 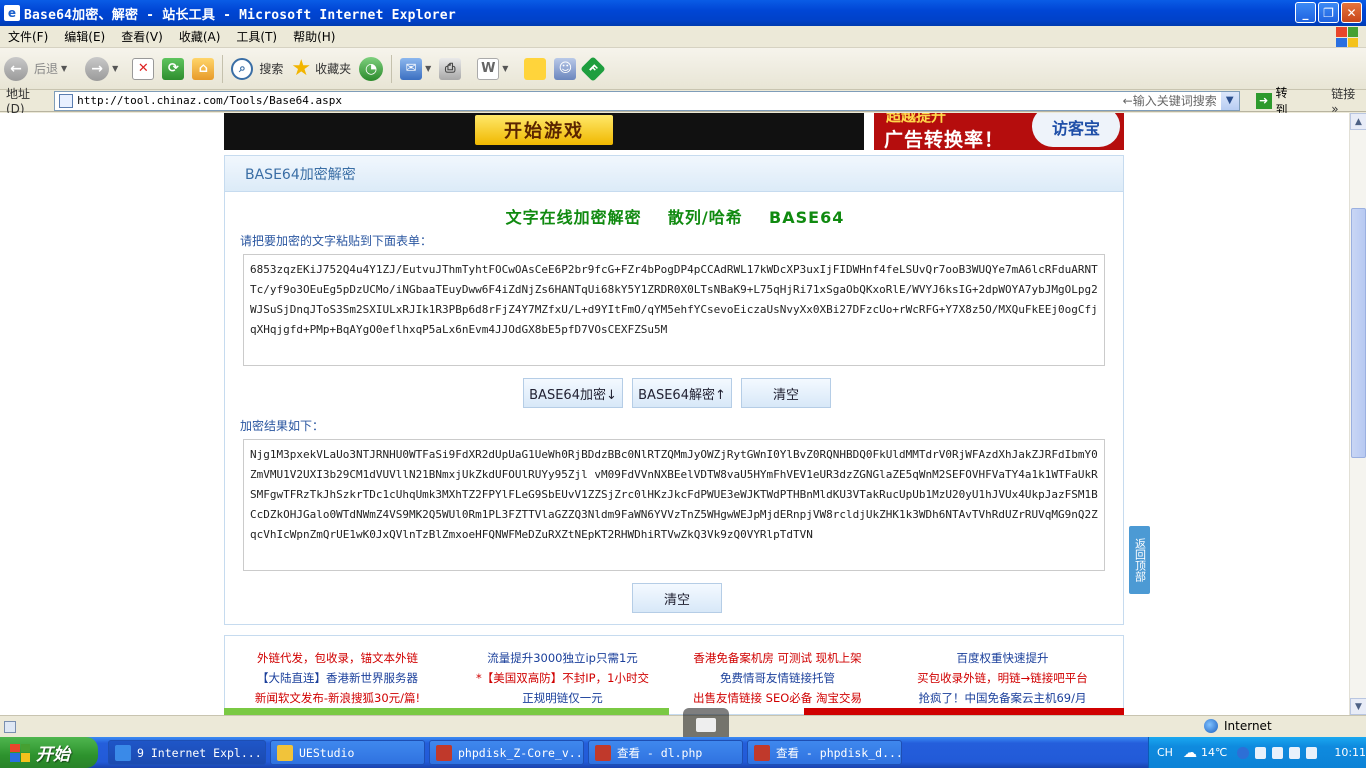 What do you see at coordinates (415, 69) in the screenshot?
I see `mail-button: ✉ ▼` at bounding box center [415, 69].